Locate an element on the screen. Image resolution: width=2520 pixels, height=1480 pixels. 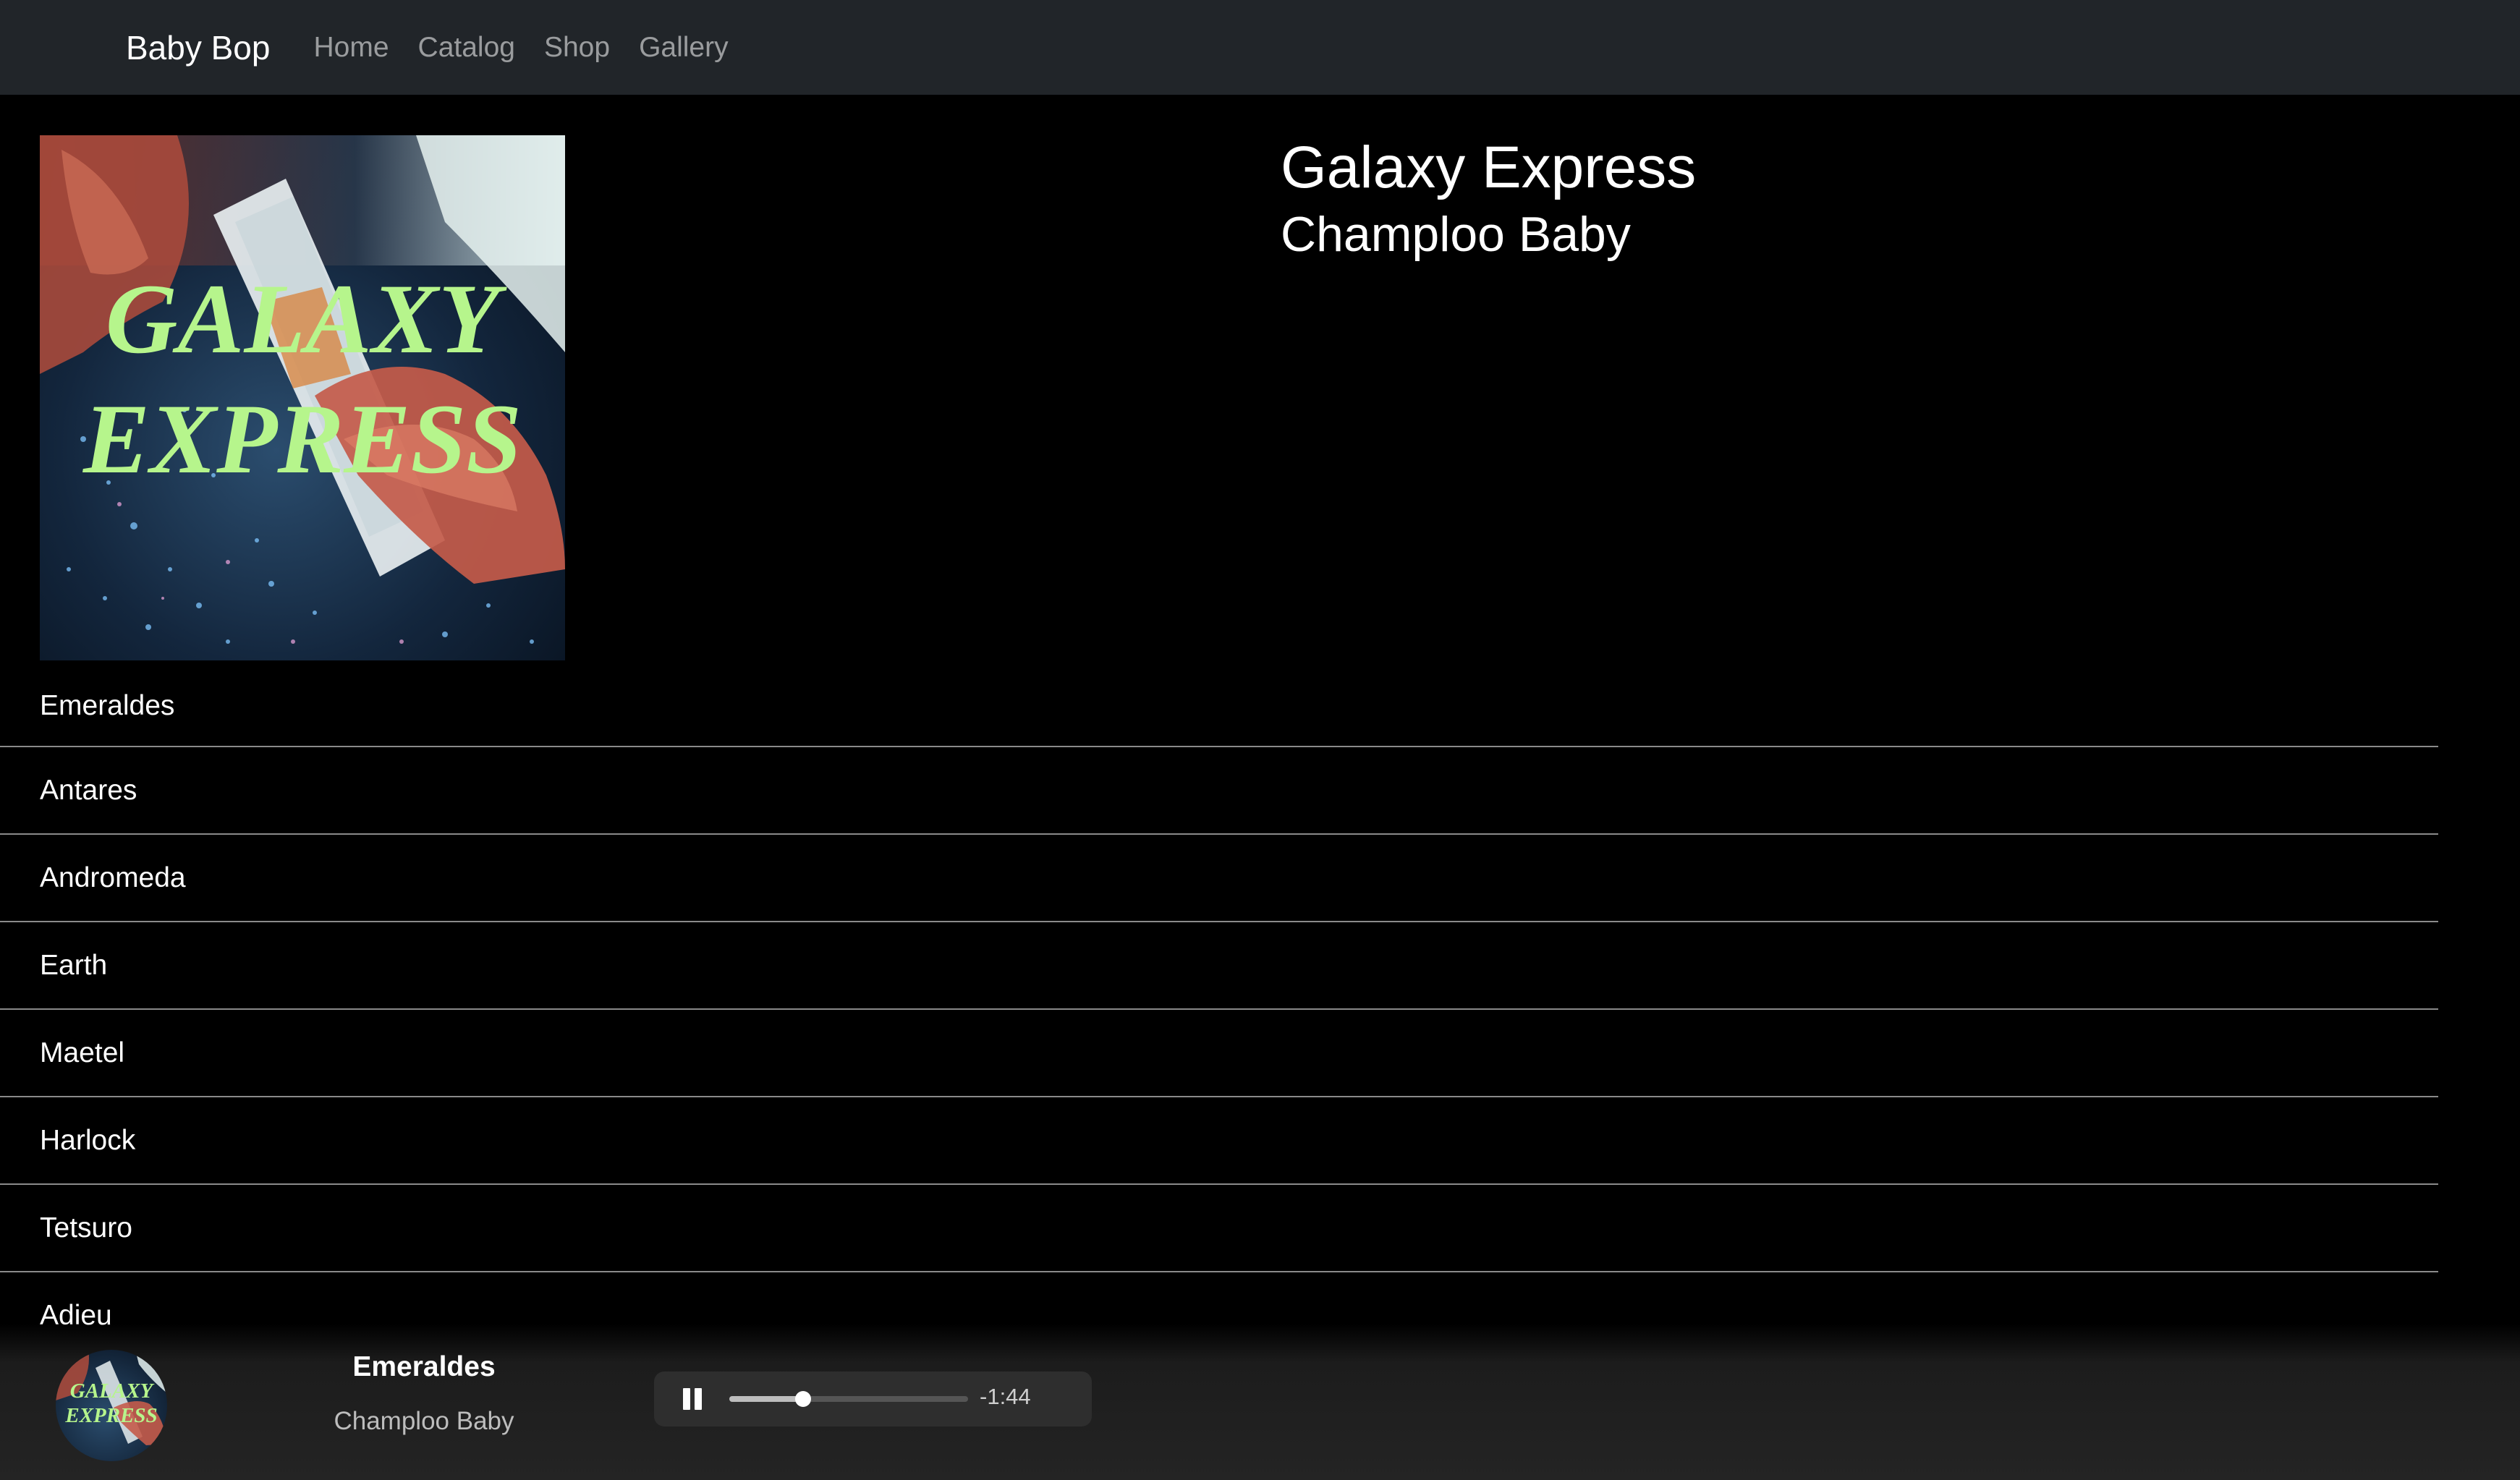
brand-link: Baby Bop is located at coordinates (198, 47).